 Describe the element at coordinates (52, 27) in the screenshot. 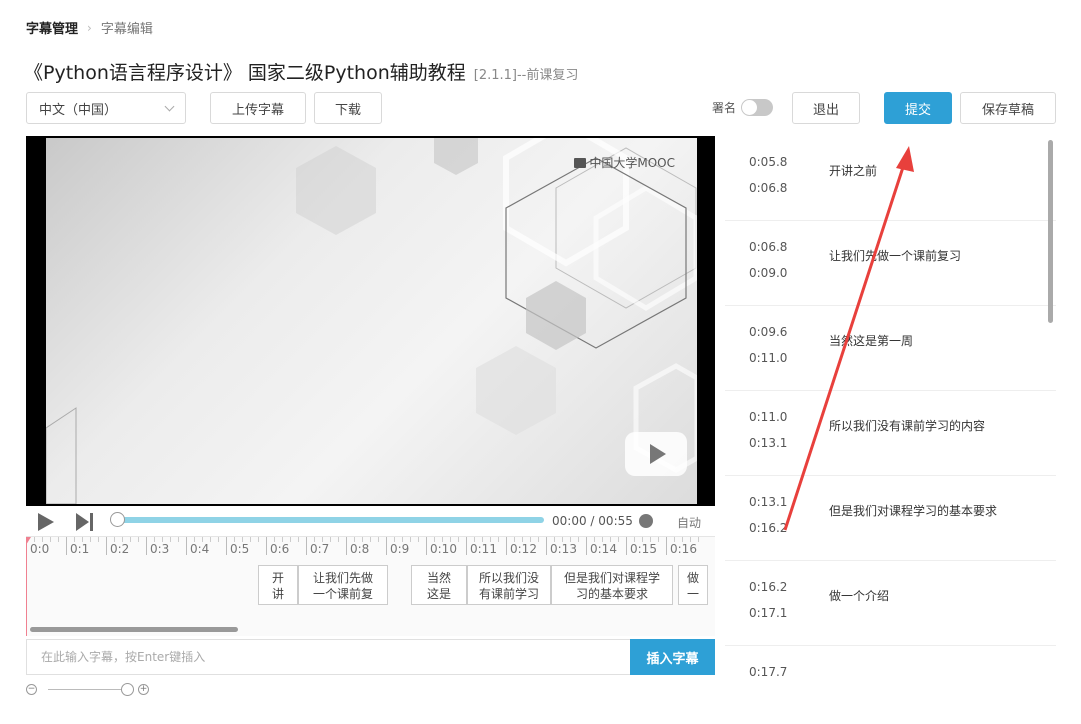

I see `breadcrumb-root: 字幕管理` at that location.